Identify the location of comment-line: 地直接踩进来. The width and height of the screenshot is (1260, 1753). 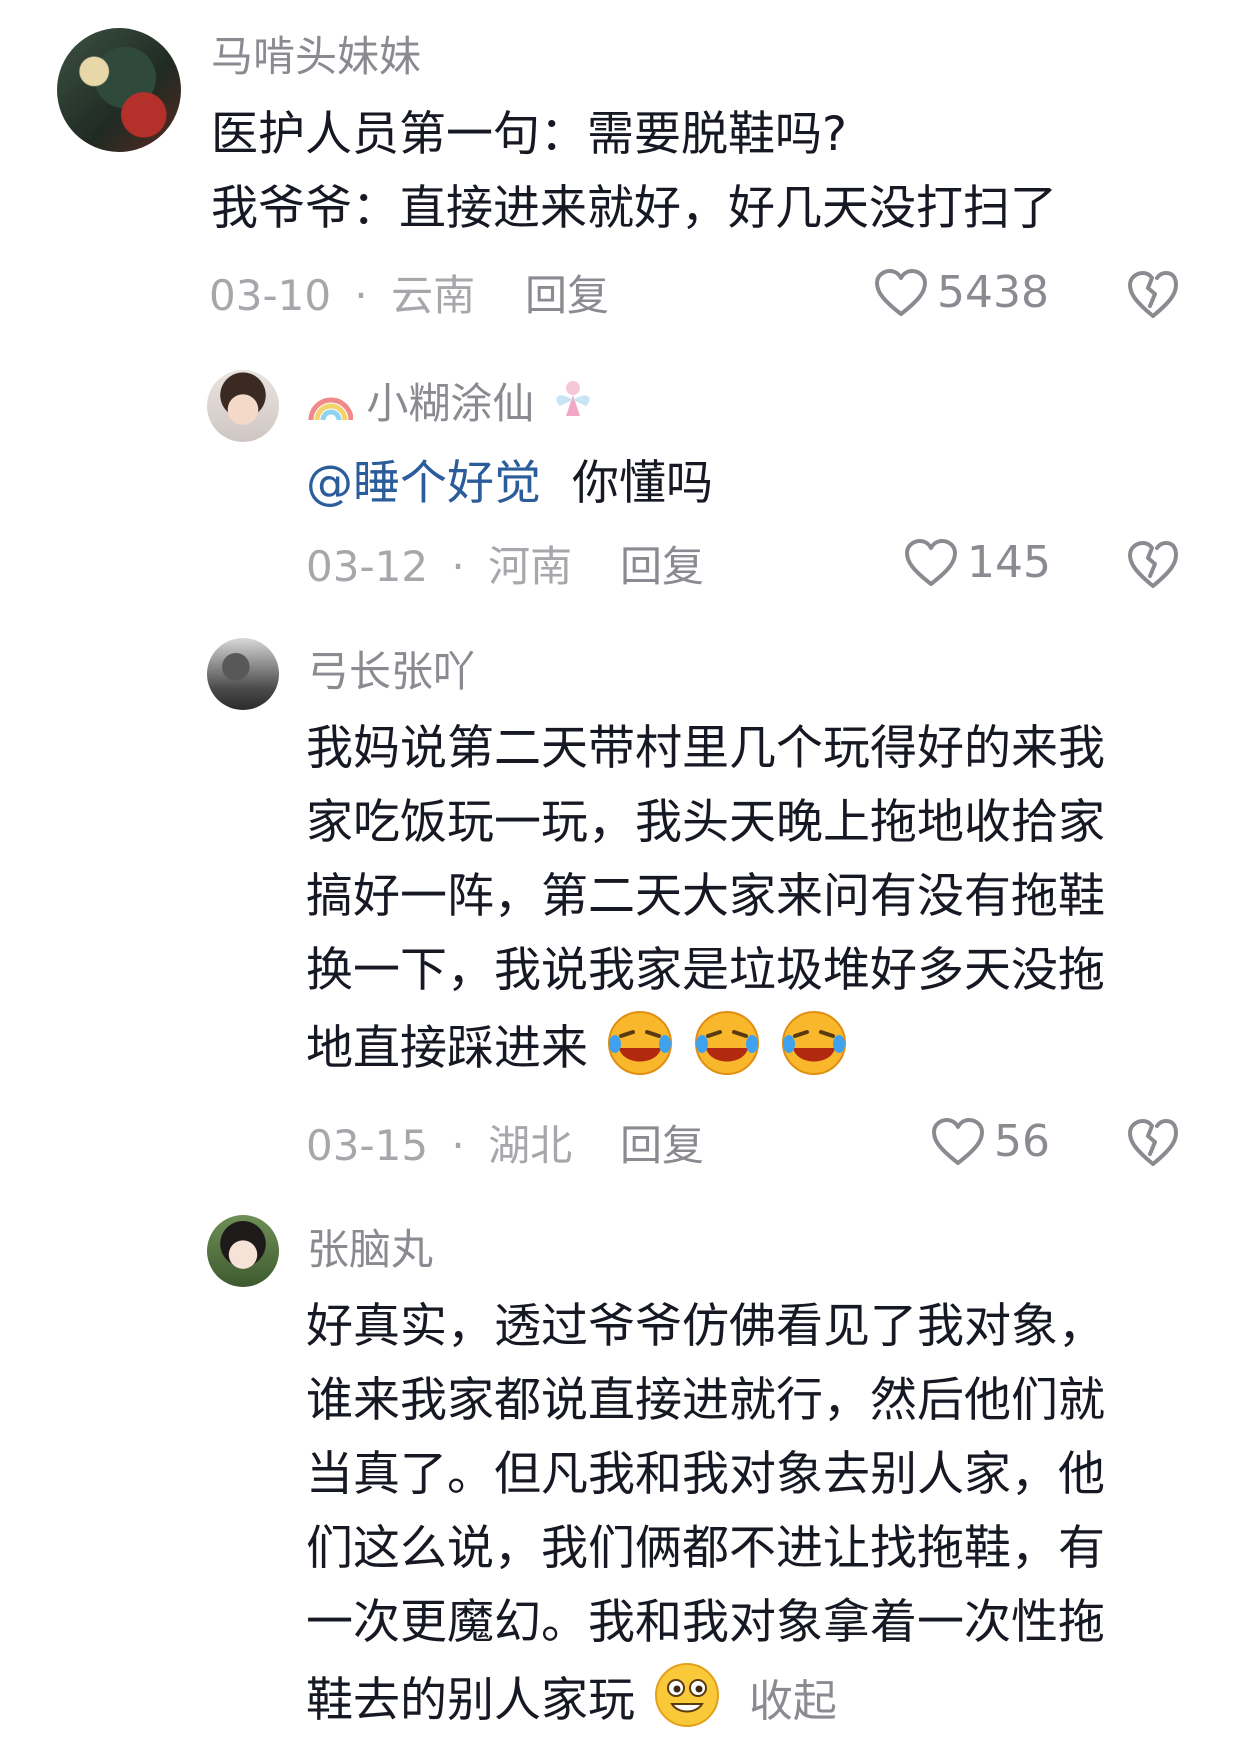
(447, 1048).